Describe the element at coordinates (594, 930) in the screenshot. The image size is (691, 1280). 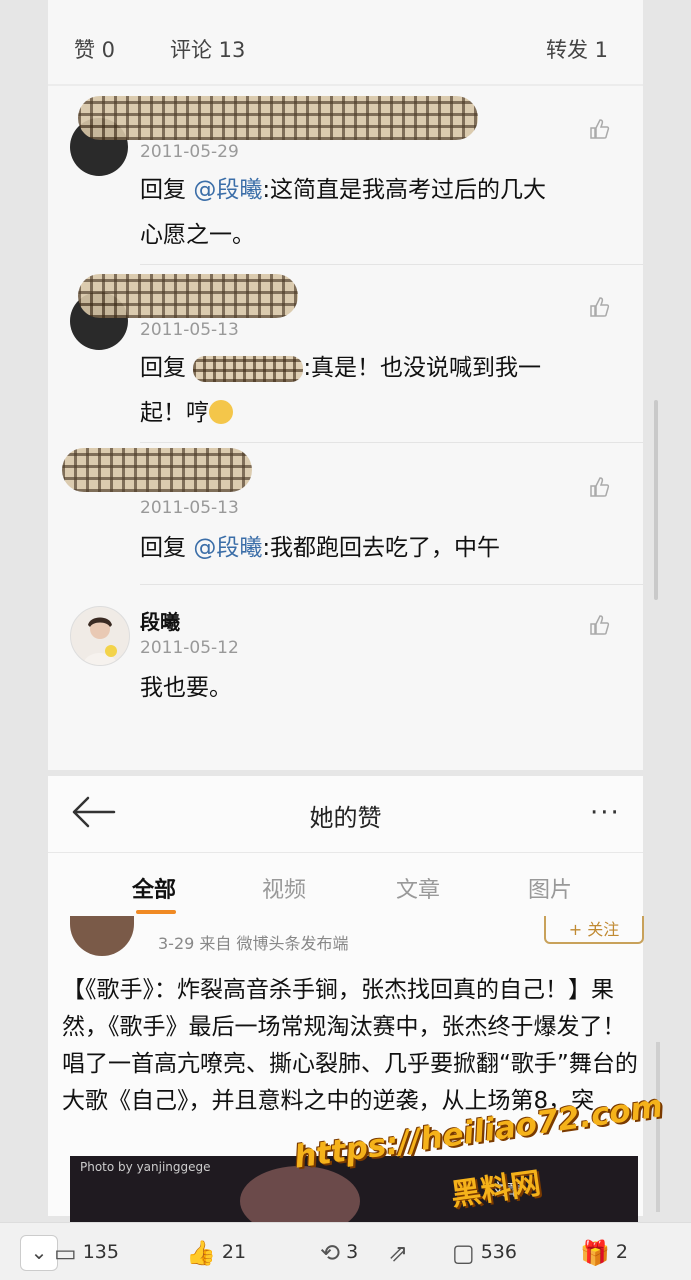
I see `follow-button: + 关注` at that location.